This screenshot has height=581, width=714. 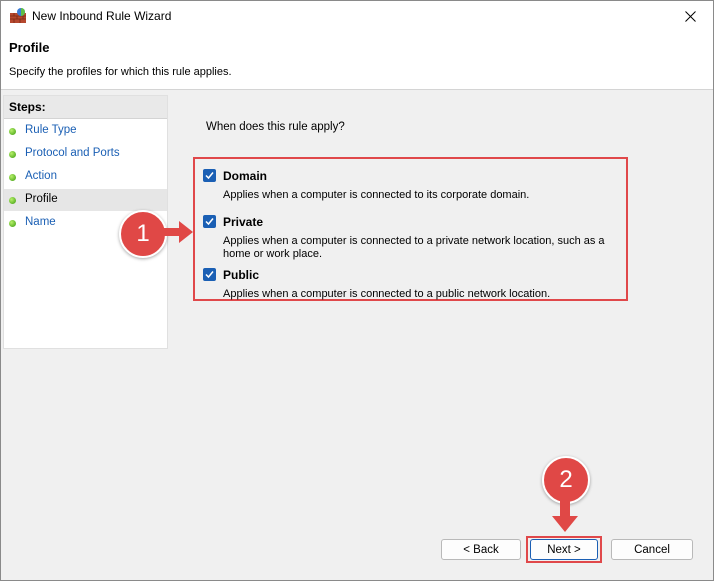 I want to click on page-title: Profile, so click(x=29, y=47).